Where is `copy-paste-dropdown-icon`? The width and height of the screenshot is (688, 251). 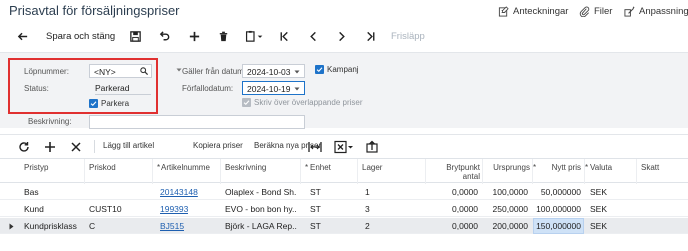
copy-paste-dropdown-icon is located at coordinates (254, 36).